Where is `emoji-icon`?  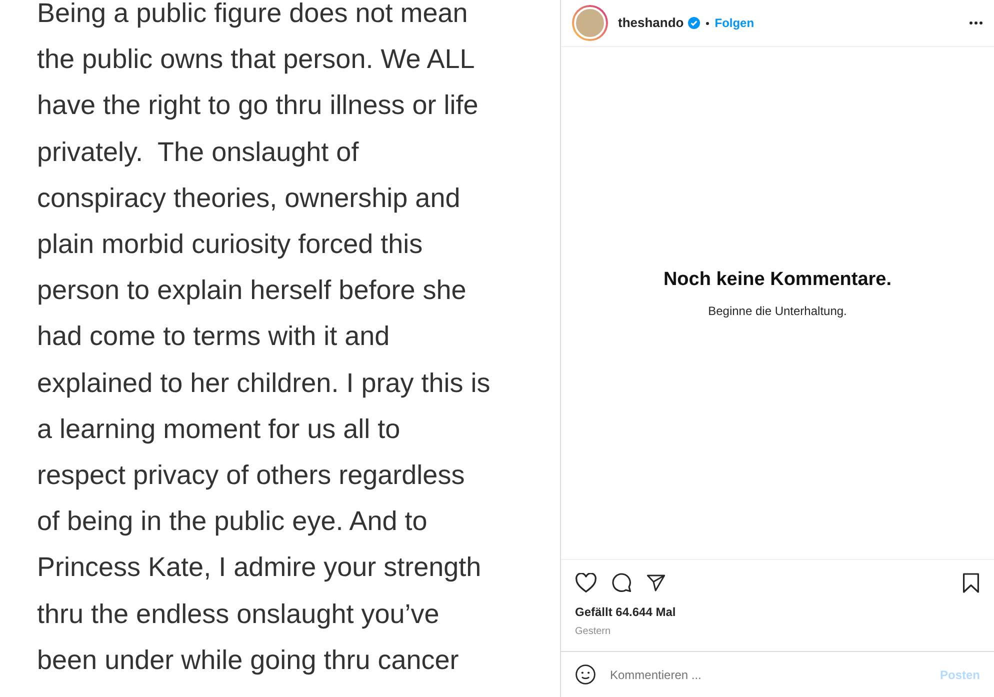 emoji-icon is located at coordinates (585, 674).